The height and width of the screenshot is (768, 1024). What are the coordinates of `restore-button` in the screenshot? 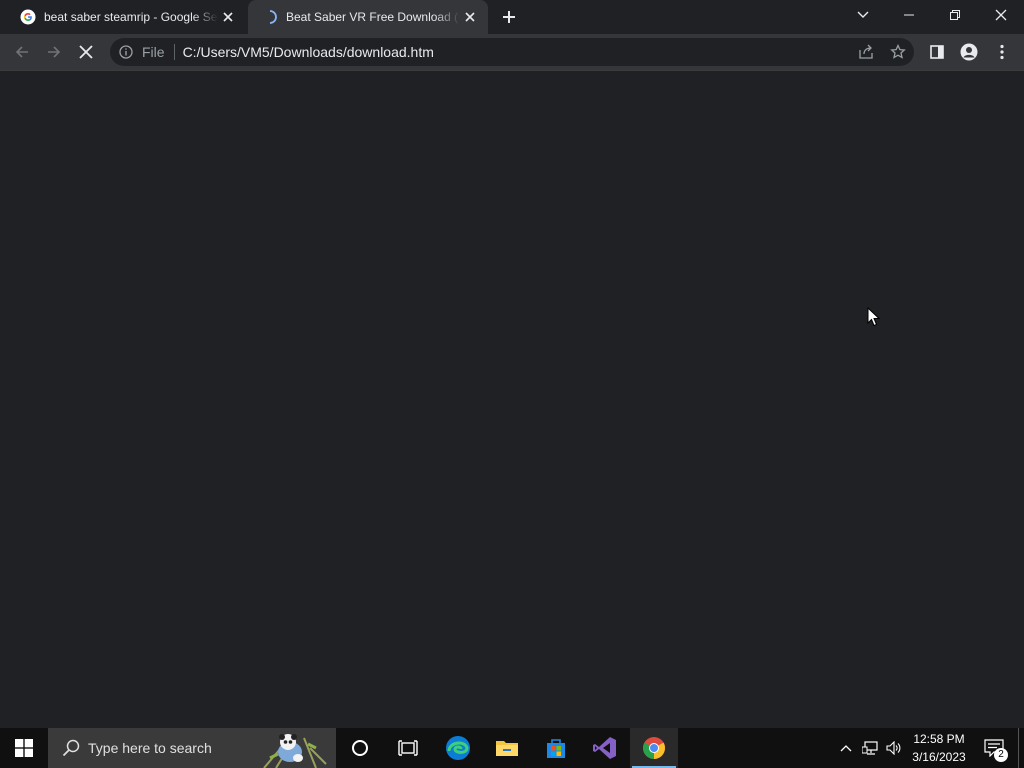 It's located at (955, 15).